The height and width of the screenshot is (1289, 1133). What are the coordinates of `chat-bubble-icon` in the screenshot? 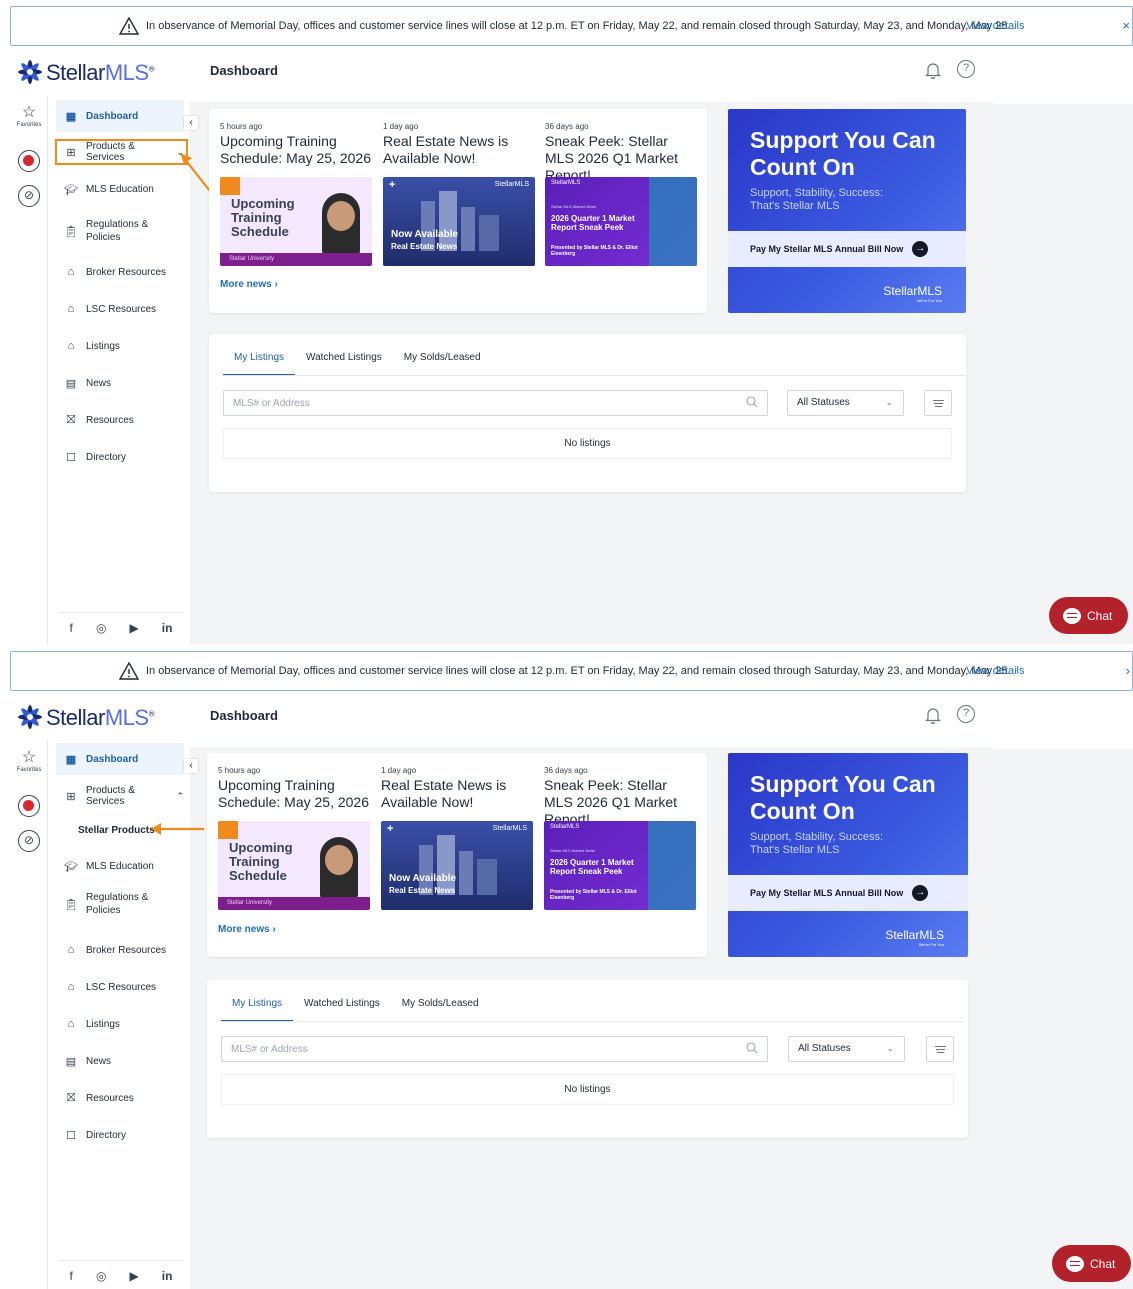 It's located at (1072, 615).